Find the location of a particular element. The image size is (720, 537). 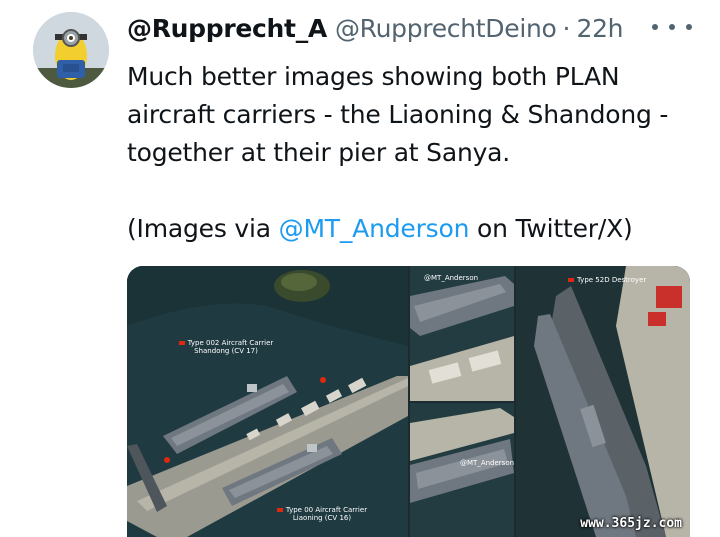

avatar is located at coordinates (71, 50).